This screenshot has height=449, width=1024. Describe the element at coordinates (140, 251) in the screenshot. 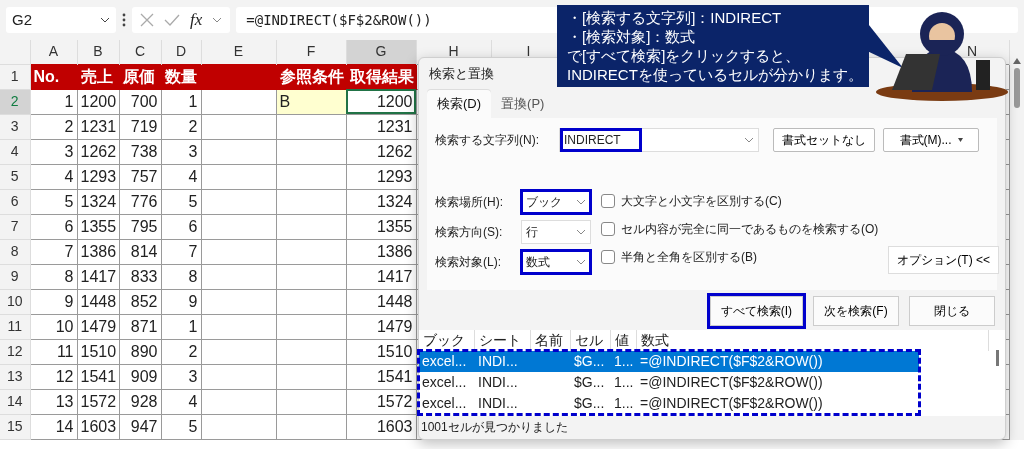

I see `table-cell: 814` at that location.